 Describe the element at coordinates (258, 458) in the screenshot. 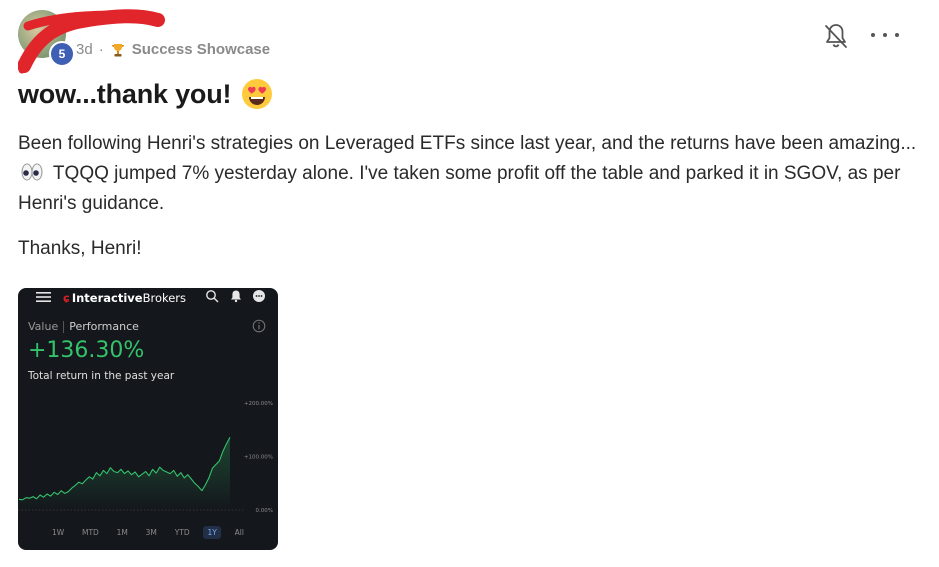

I see `y-tick-label: +100.00%` at that location.